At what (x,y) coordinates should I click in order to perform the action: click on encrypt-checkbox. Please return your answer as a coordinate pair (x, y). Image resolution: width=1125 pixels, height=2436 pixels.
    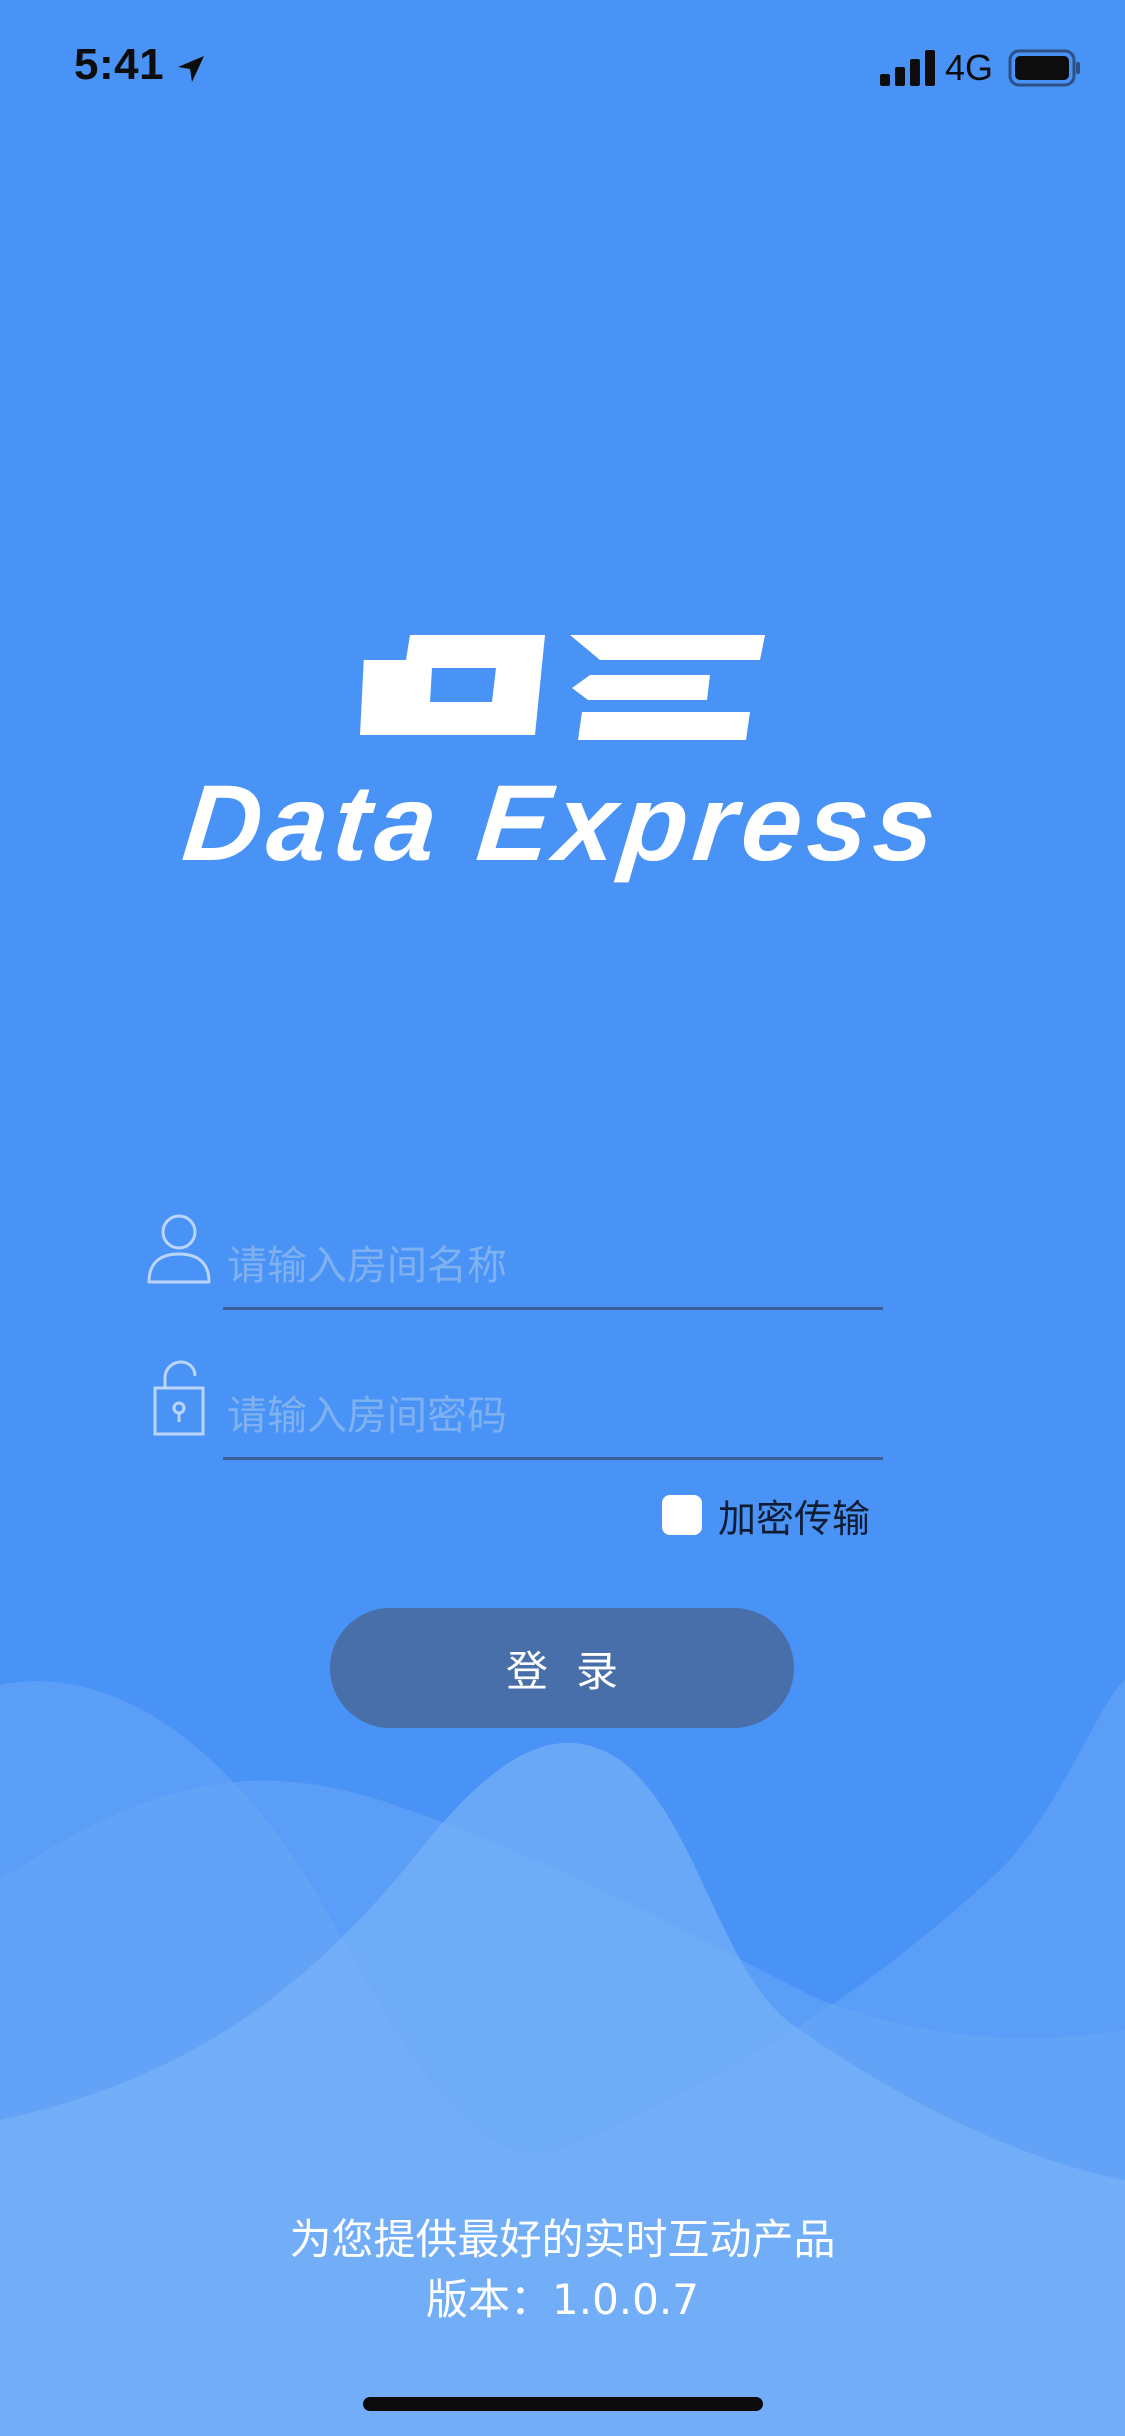
    Looking at the image, I should click on (682, 1515).